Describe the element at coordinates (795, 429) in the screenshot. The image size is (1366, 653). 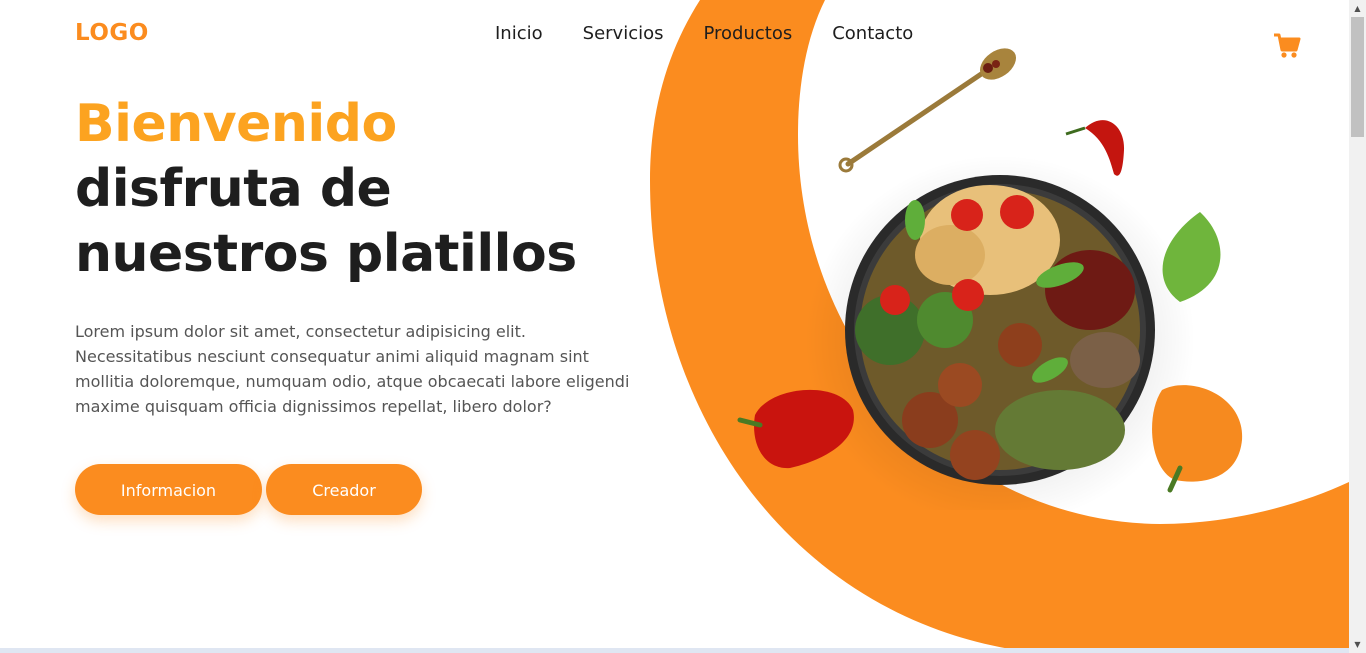
I see `red-bell-pepper` at that location.